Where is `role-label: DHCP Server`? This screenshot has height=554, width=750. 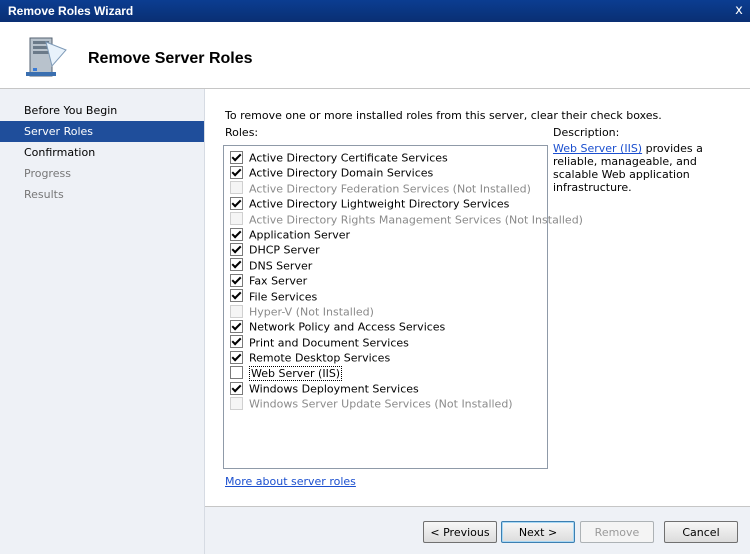
role-label: DHCP Server is located at coordinates (284, 250).